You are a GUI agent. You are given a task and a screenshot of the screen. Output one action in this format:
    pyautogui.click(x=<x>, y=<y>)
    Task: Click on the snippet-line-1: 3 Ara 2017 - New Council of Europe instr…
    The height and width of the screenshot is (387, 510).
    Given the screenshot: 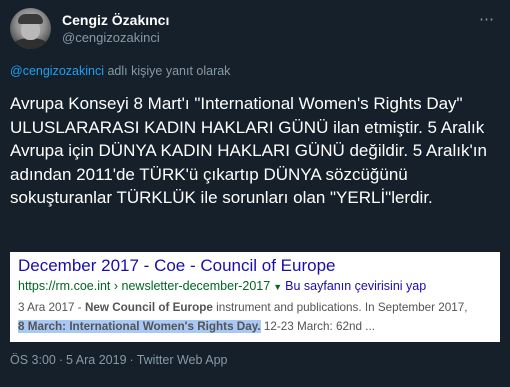 What is the action you would take?
    pyautogui.click(x=258, y=307)
    